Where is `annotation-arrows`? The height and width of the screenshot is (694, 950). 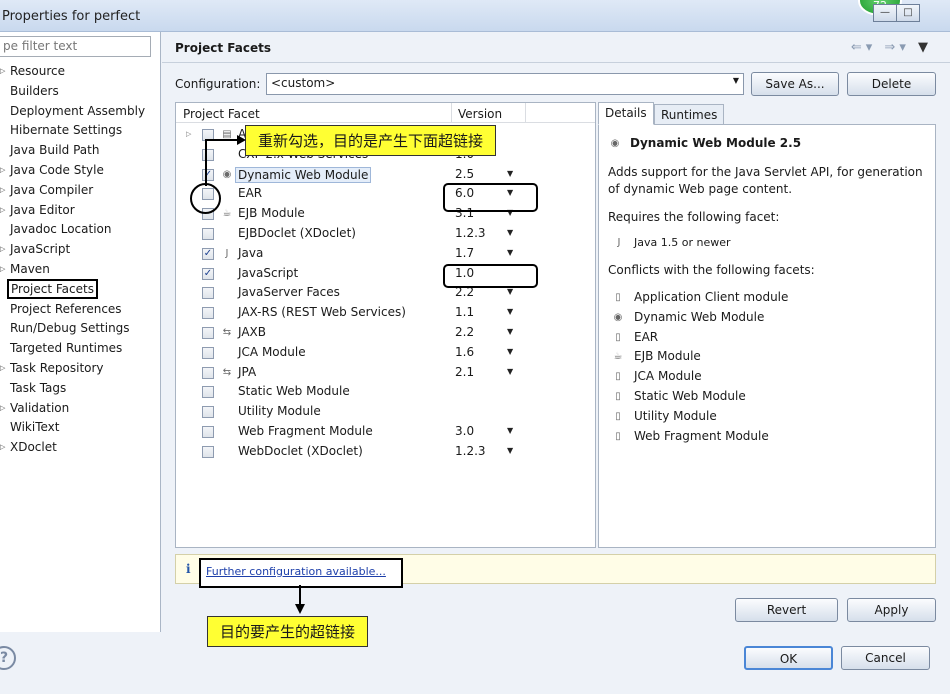 annotation-arrows is located at coordinates (255, 374).